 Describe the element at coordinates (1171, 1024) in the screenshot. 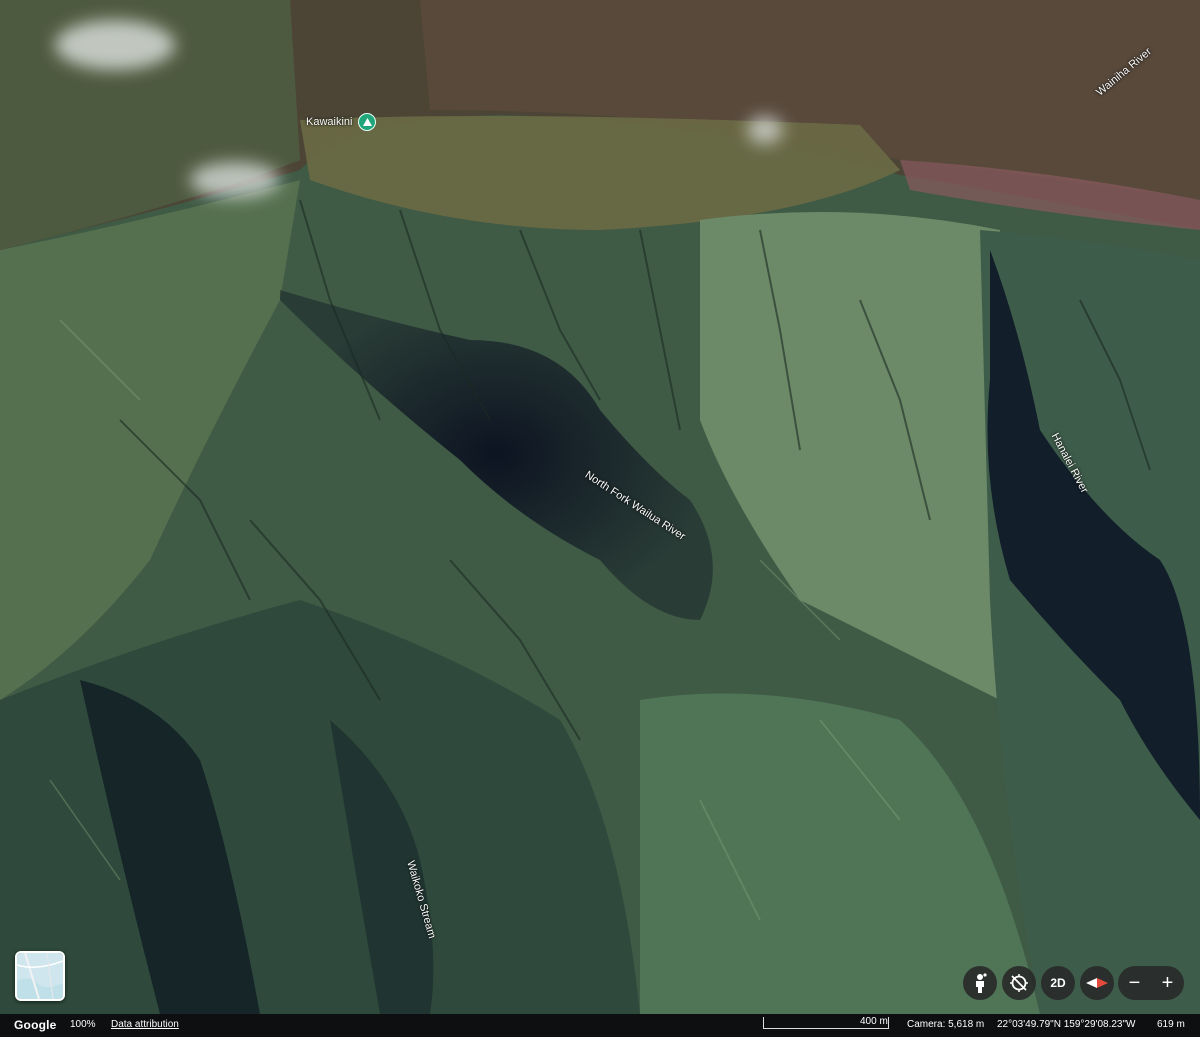

I see `elevation: 619 m` at that location.